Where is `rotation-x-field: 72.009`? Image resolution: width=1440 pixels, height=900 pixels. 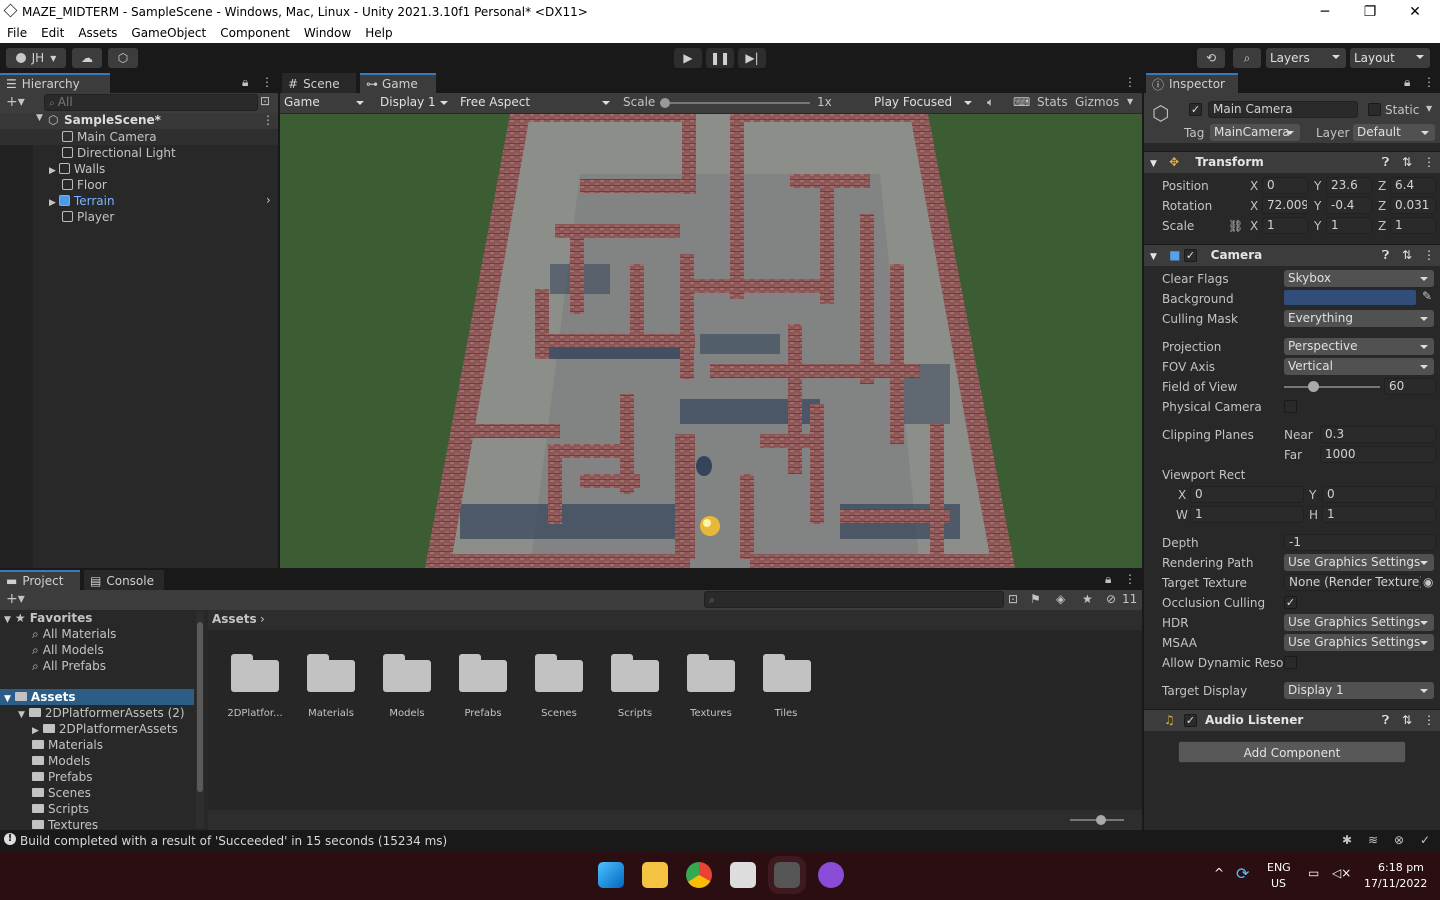
rotation-x-field: 72.009 is located at coordinates (1285, 205).